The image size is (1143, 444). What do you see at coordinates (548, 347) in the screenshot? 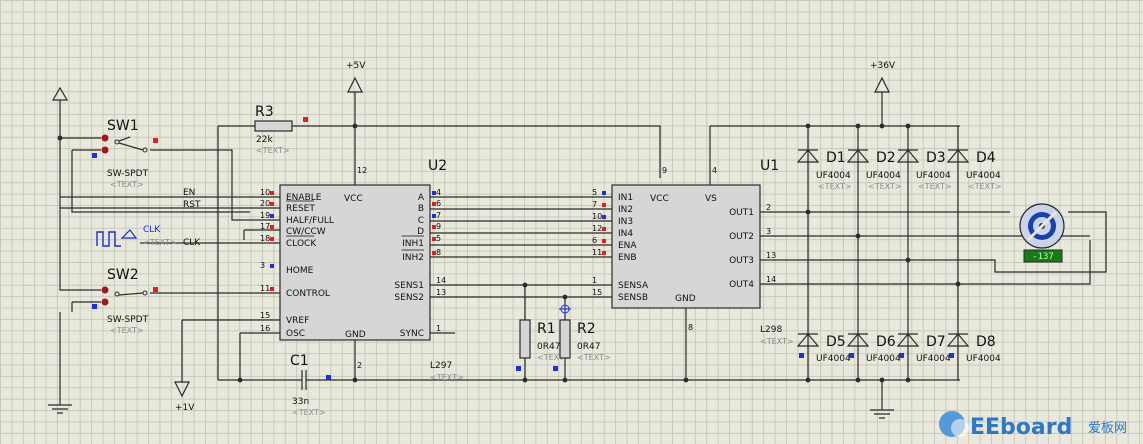
I see `r1-value: 0R47` at bounding box center [548, 347].